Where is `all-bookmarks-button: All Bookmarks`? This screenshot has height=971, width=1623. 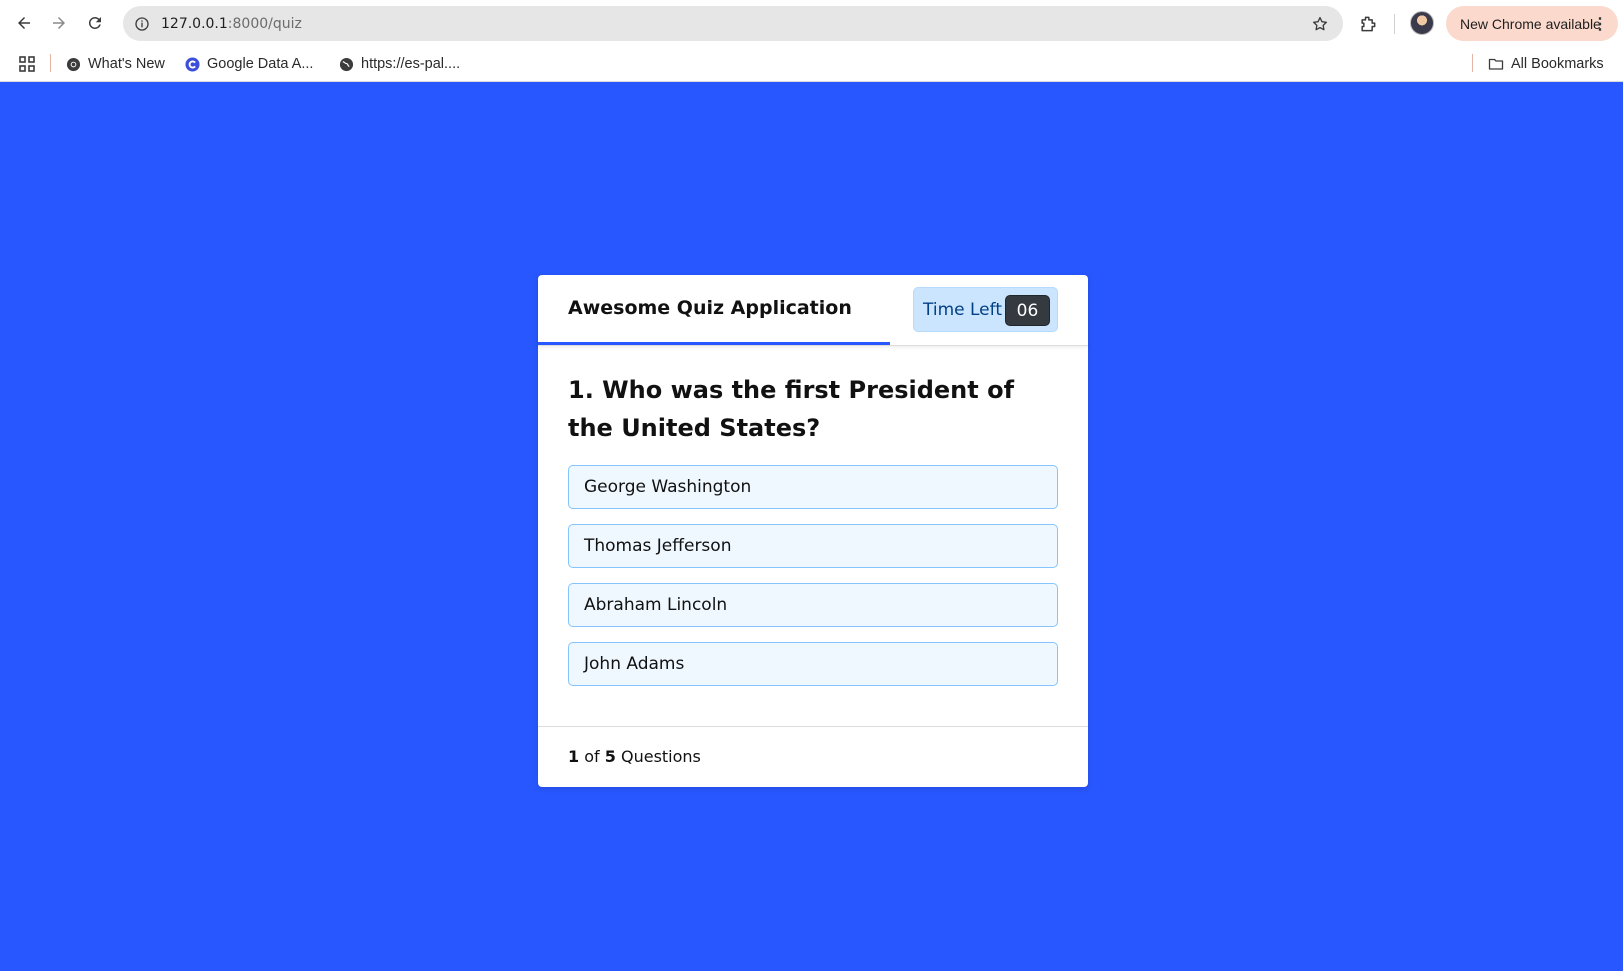
all-bookmarks-button: All Bookmarks is located at coordinates (1546, 64).